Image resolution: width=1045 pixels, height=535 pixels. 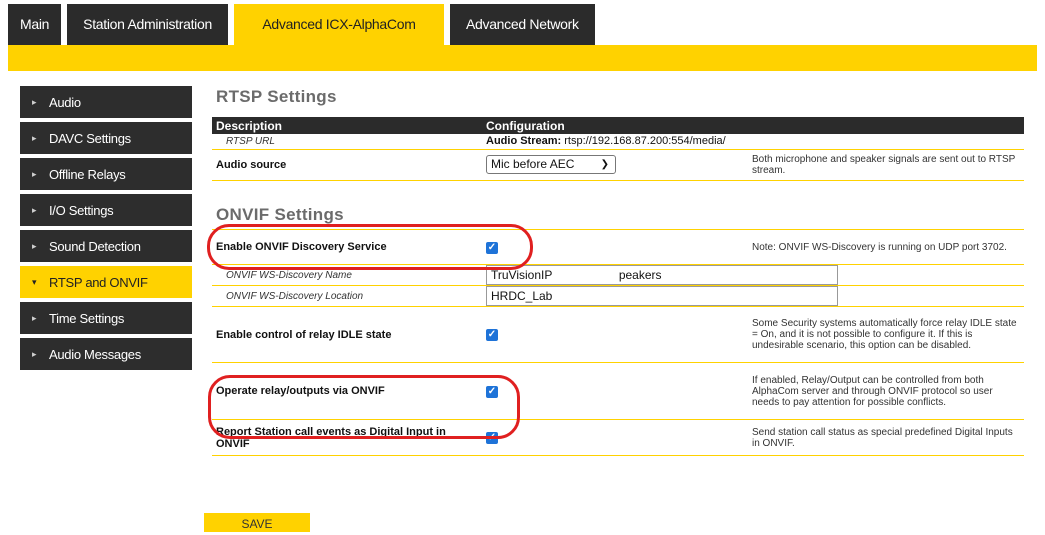 I want to click on table-header-row: Description Configuration, so click(x=618, y=125).